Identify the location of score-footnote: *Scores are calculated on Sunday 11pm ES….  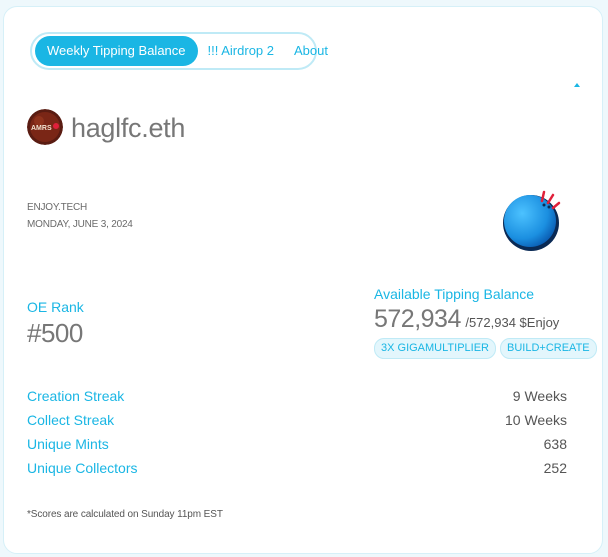
(125, 514).